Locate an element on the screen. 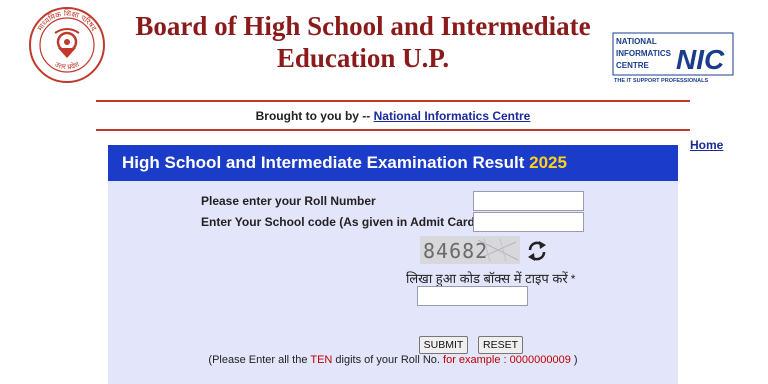 The width and height of the screenshot is (768, 384). roll-number-label: Please enter your Roll Number is located at coordinates (288, 201).